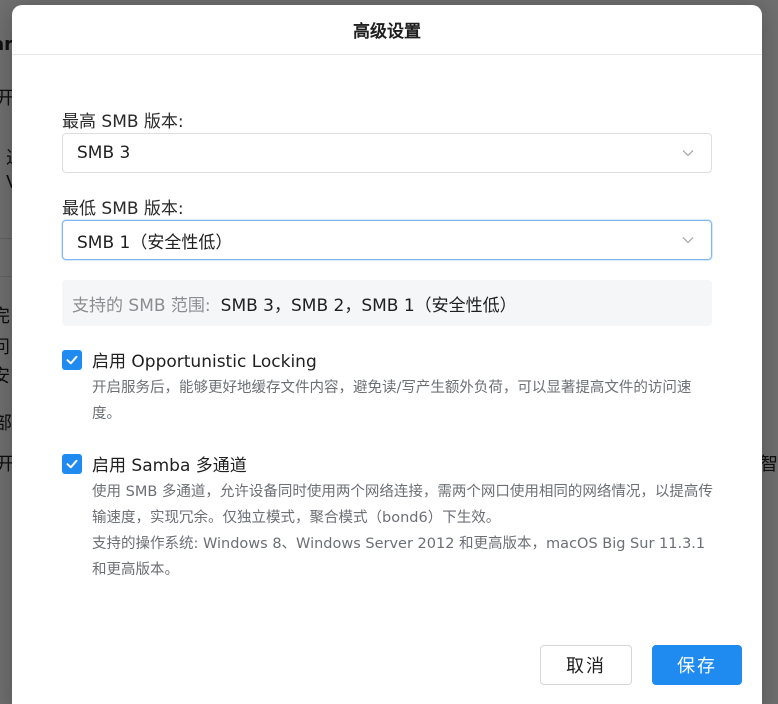  Describe the element at coordinates (123, 209) in the screenshot. I see `min-smb-version-label: 最低 SMB 版本:` at that location.